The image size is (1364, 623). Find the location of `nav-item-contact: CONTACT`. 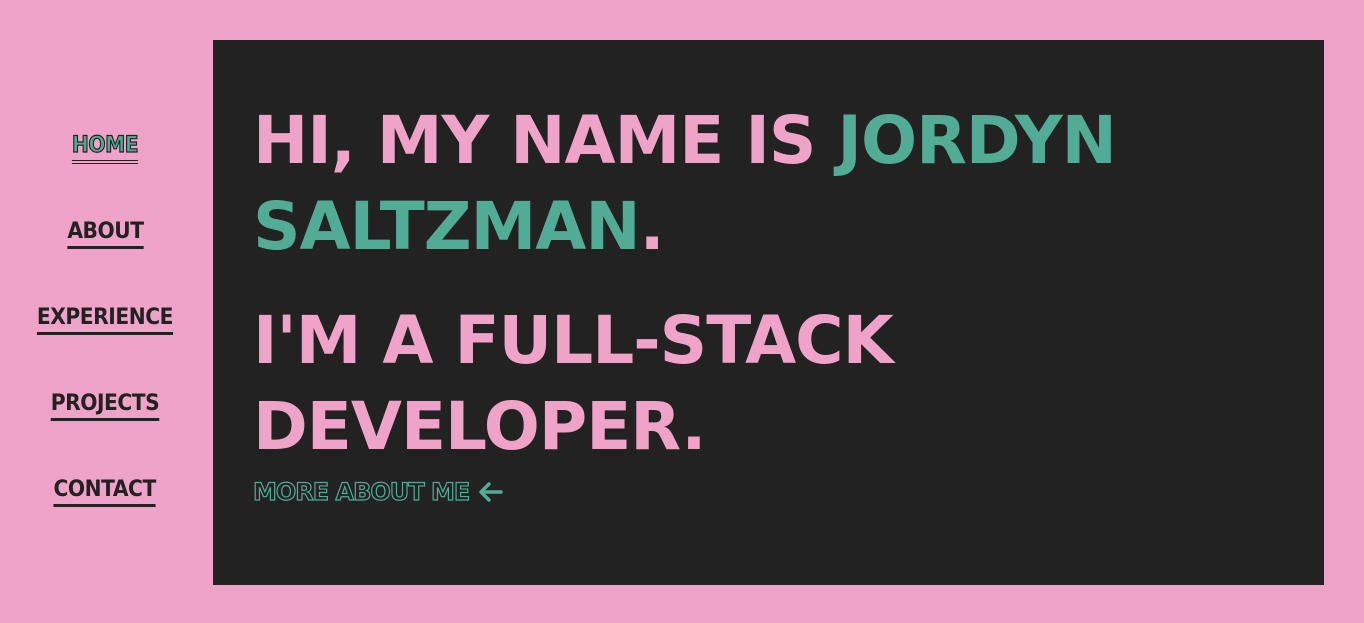

nav-item-contact: CONTACT is located at coordinates (105, 492).